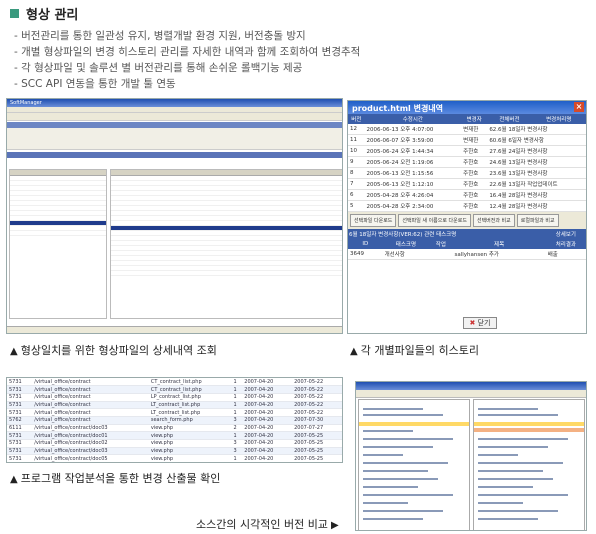 This screenshot has height=534, width=596. I want to click on feature-item: 각 형상파일 및 솔루션 별 버전관리를 통해 손쉬운 롤백기능 제공, so click(187, 68).